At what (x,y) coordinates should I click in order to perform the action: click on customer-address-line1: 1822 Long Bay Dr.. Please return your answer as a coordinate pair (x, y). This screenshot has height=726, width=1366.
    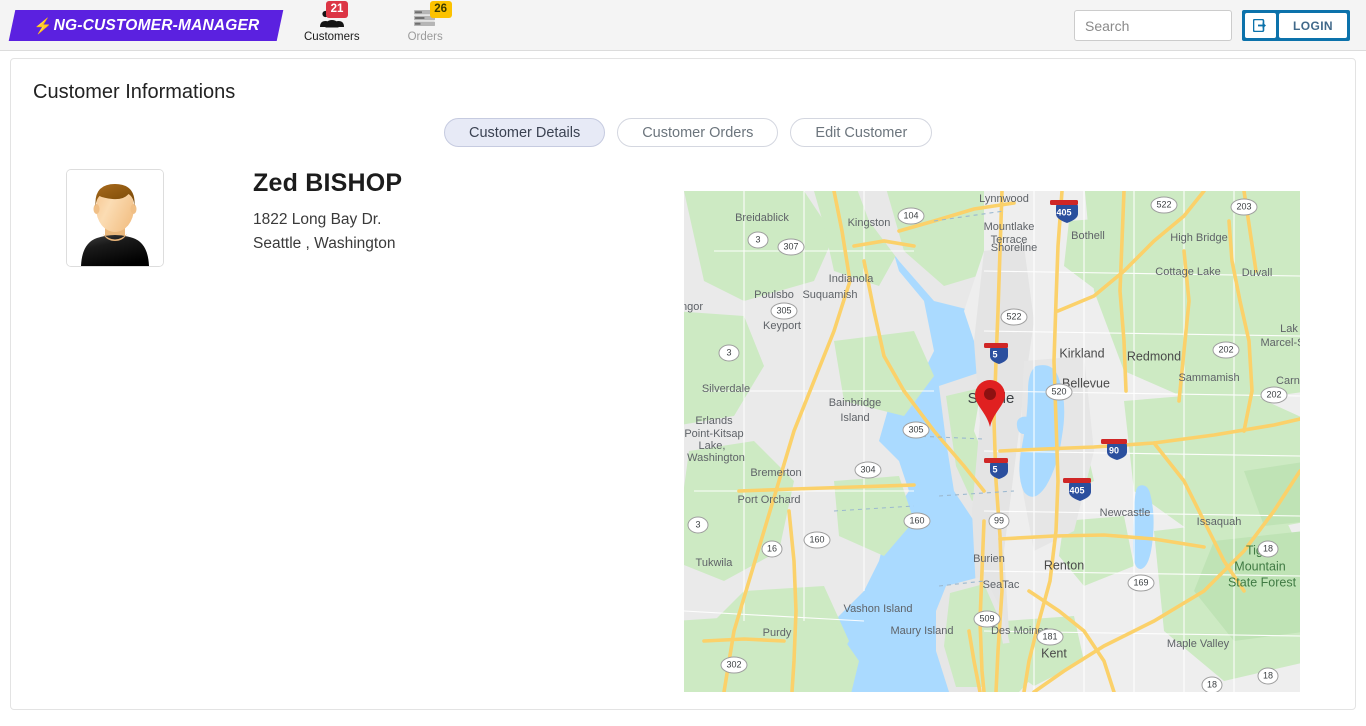
    Looking at the image, I should click on (317, 219).